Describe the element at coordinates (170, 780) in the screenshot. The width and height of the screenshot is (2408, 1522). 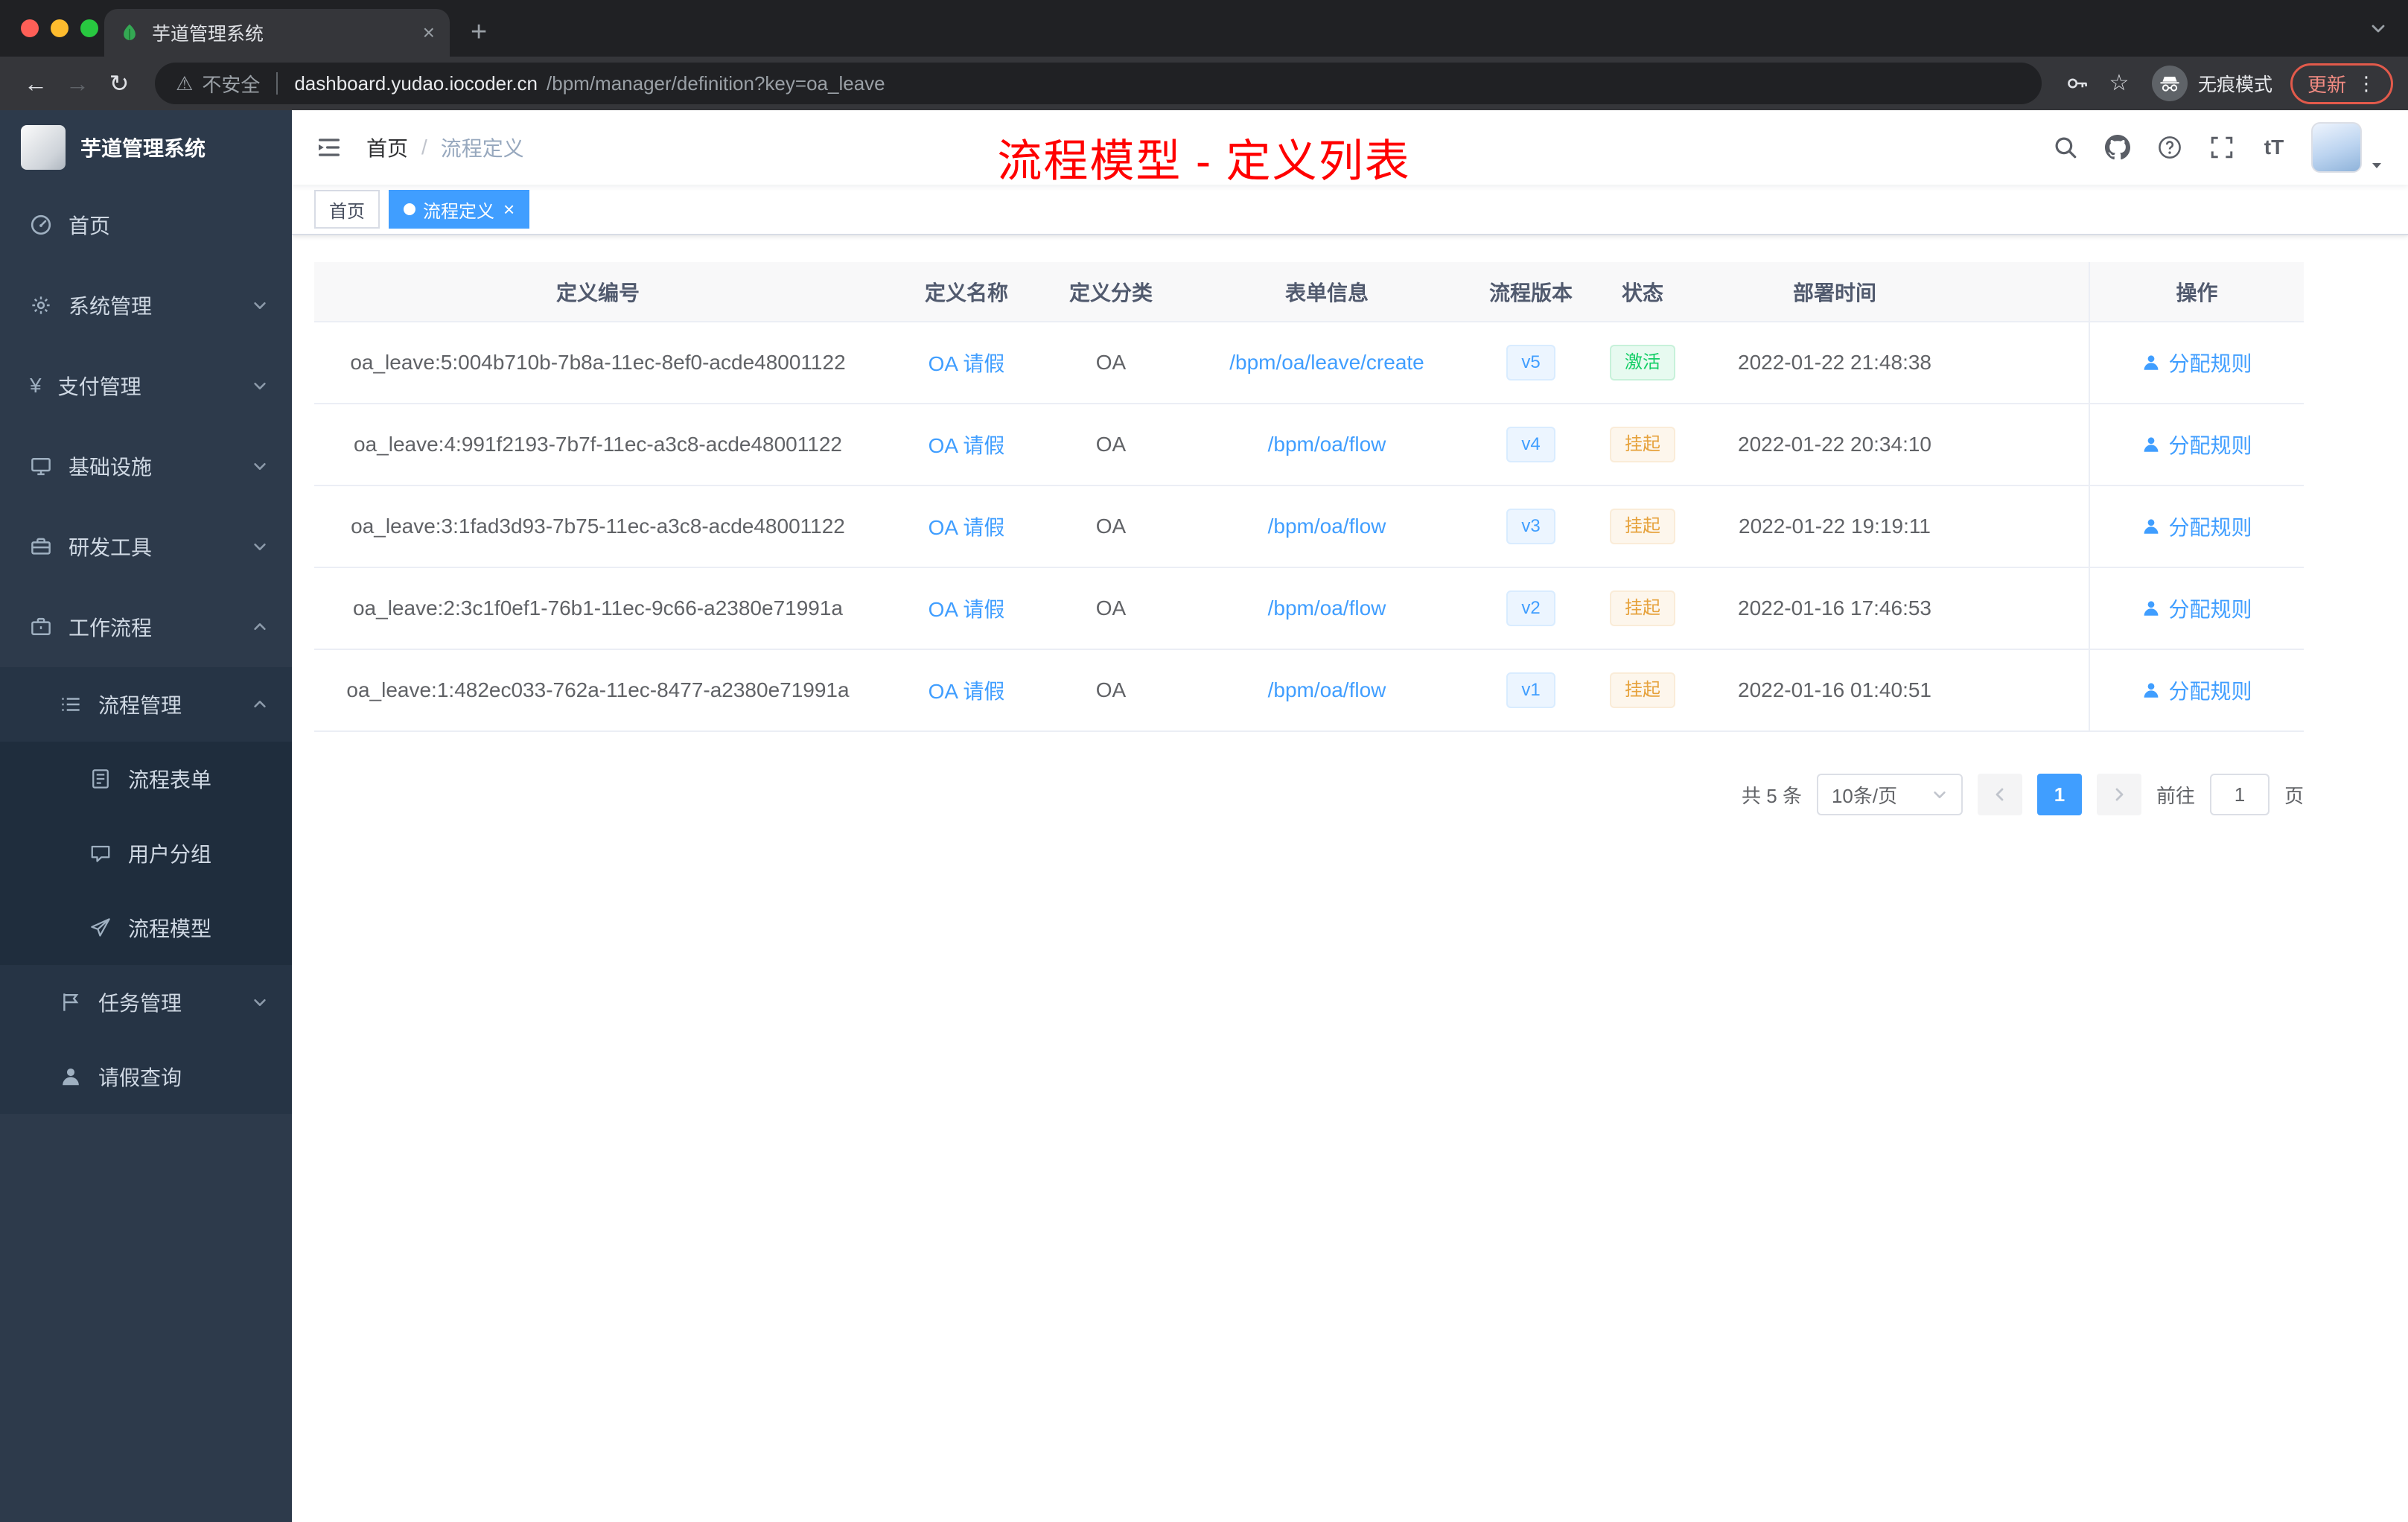
I see `sidebar-item-label: 流程表单` at that location.